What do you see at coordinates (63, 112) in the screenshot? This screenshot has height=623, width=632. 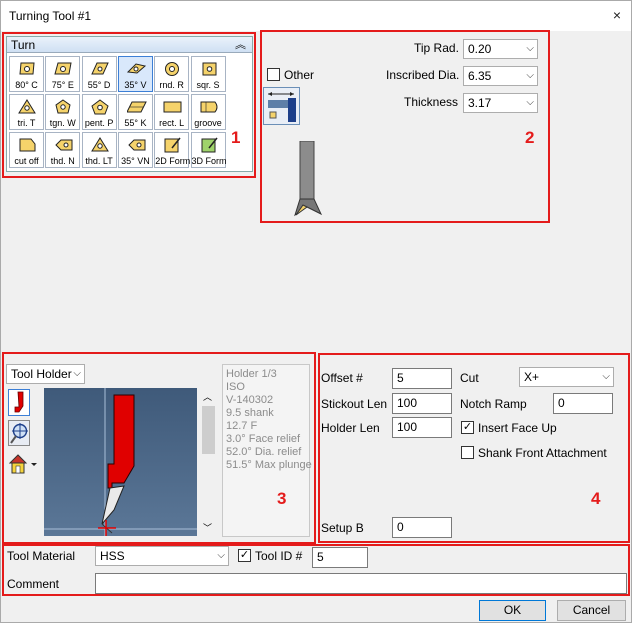 I see `insert-tile: tgn. W` at bounding box center [63, 112].